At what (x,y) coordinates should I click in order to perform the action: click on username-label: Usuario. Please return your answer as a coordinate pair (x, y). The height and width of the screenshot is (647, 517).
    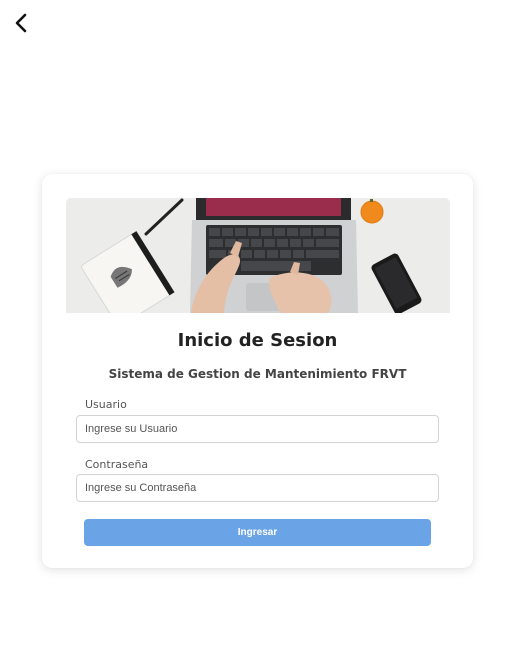
    Looking at the image, I should click on (106, 404).